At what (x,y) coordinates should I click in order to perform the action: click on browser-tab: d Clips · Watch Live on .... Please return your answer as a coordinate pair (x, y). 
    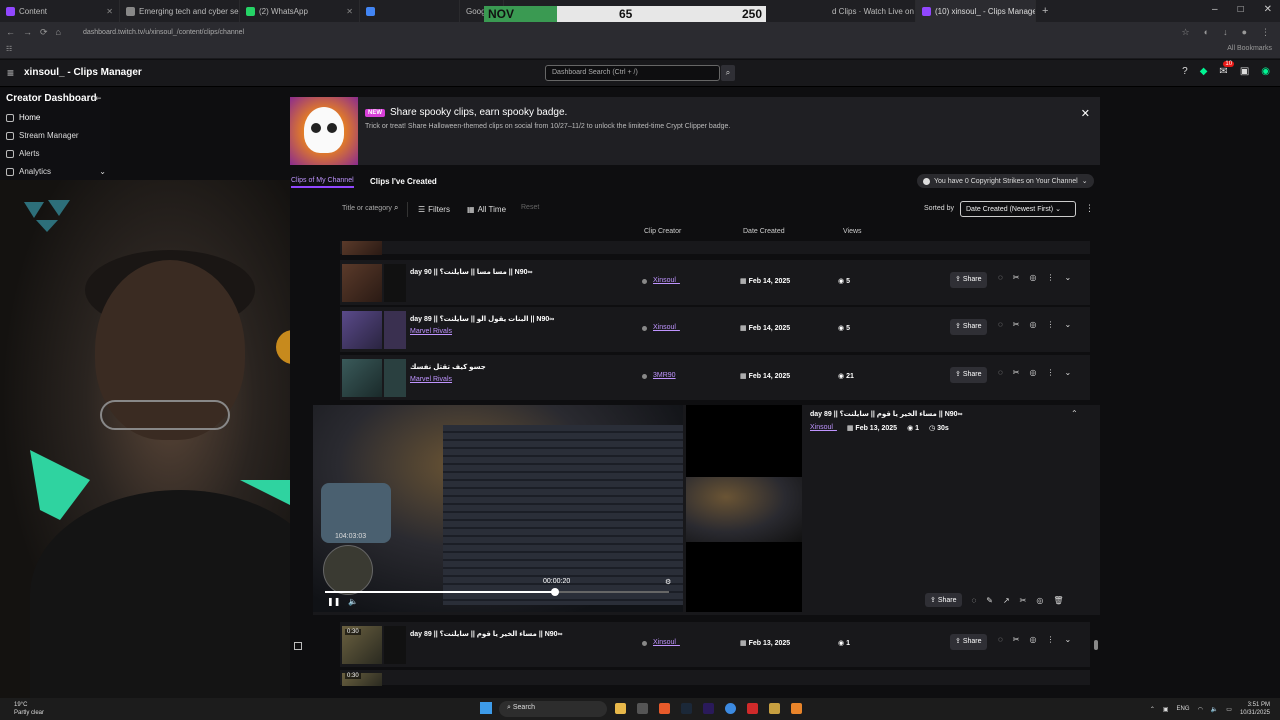
    Looking at the image, I should click on (871, 11).